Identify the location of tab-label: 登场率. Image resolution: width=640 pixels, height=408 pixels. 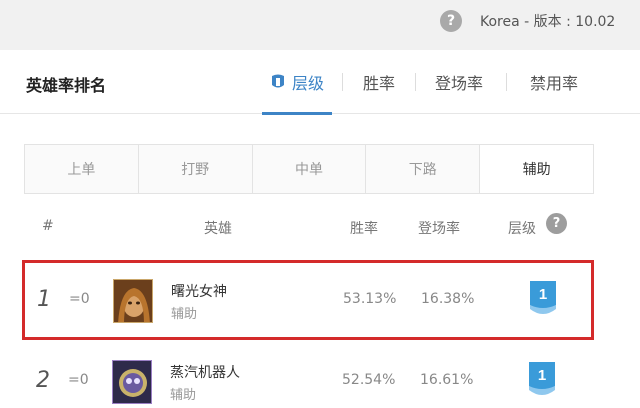
(458, 83).